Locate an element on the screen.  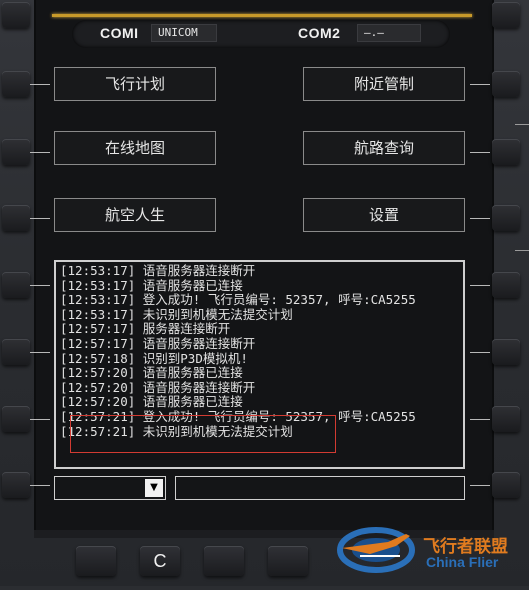
message-input is located at coordinates (320, 488).